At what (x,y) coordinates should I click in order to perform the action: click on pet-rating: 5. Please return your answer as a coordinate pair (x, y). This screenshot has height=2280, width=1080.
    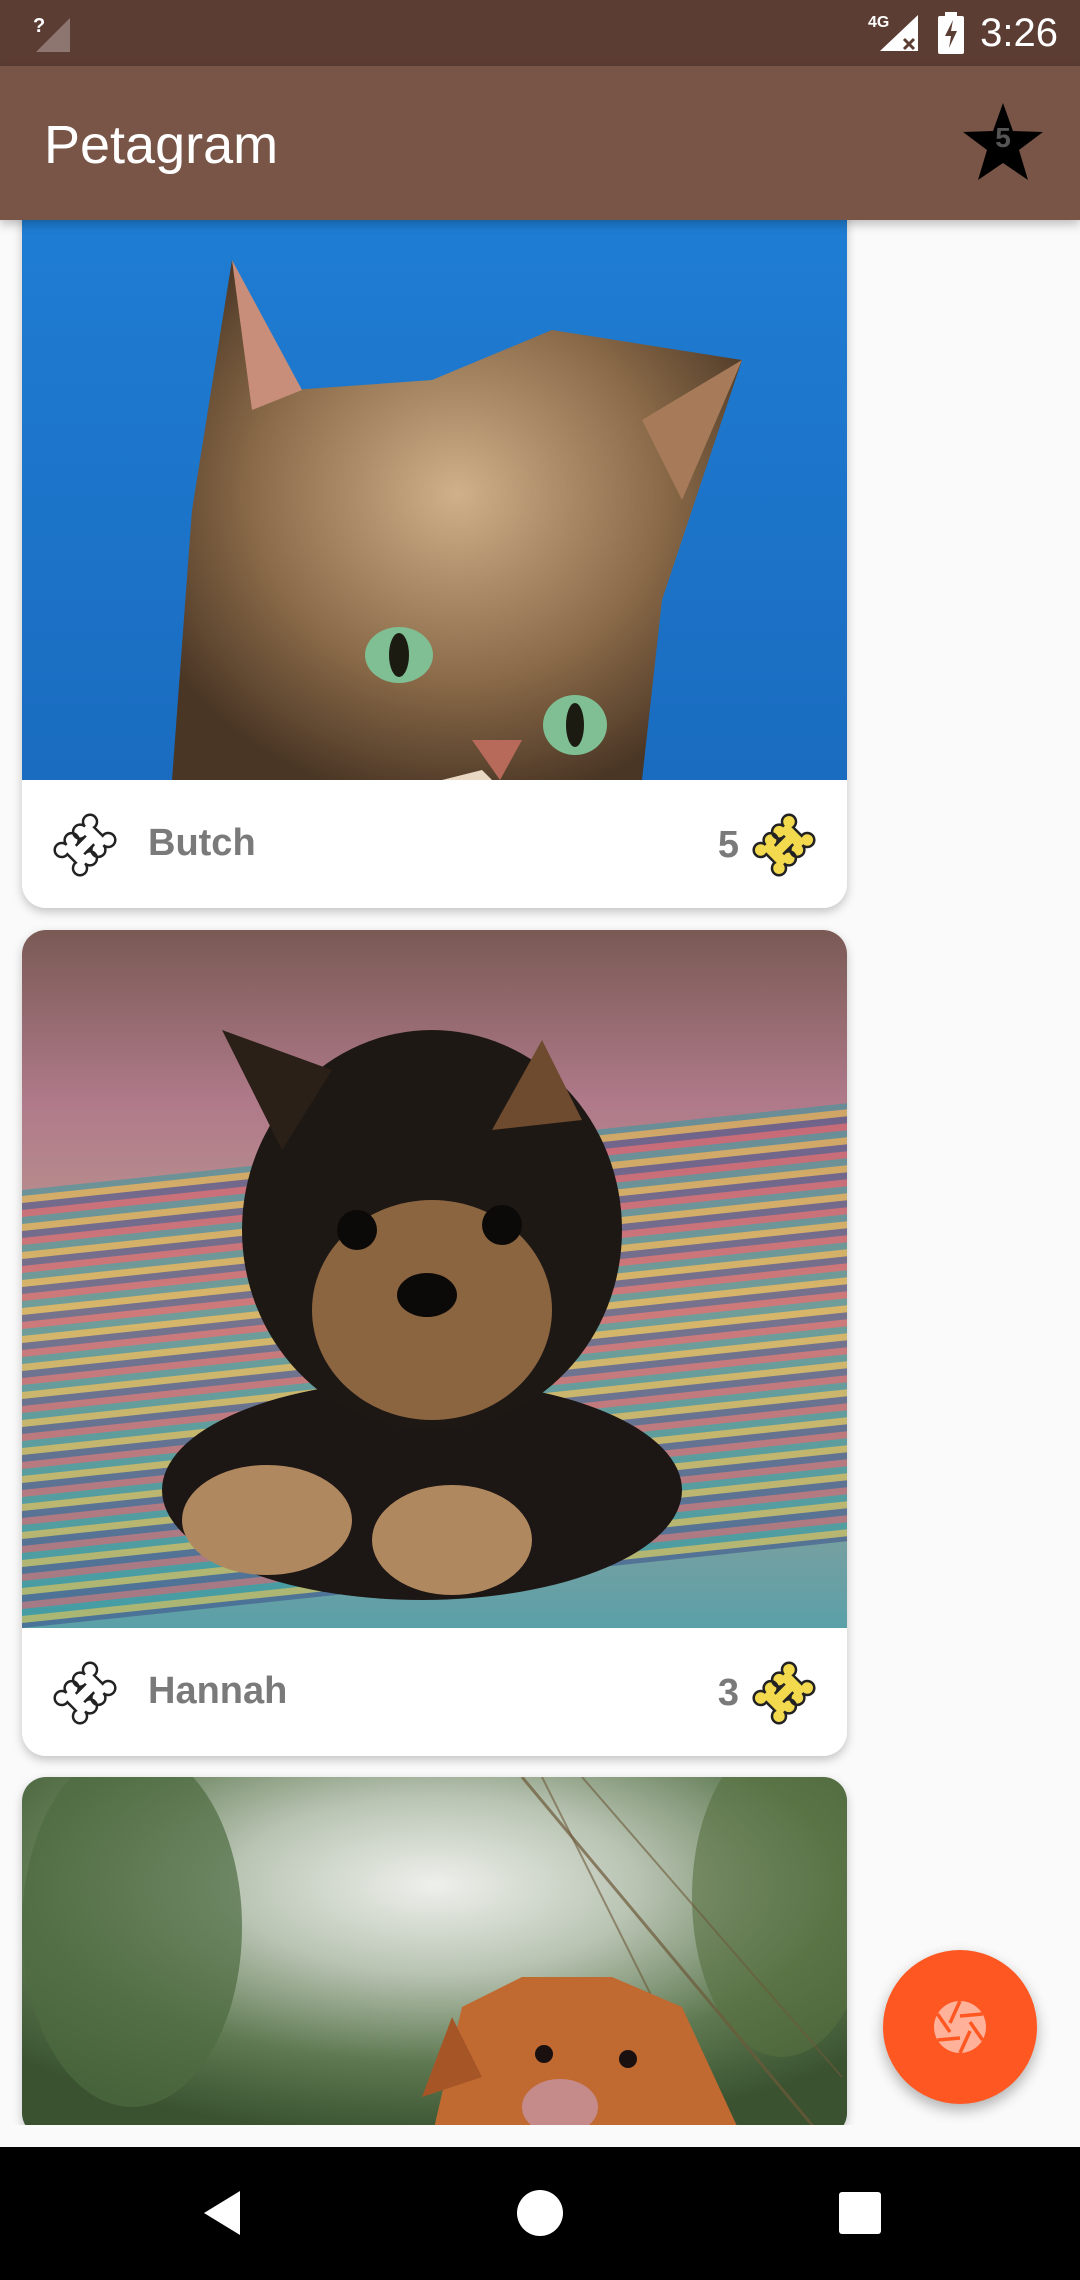
    Looking at the image, I should click on (767, 845).